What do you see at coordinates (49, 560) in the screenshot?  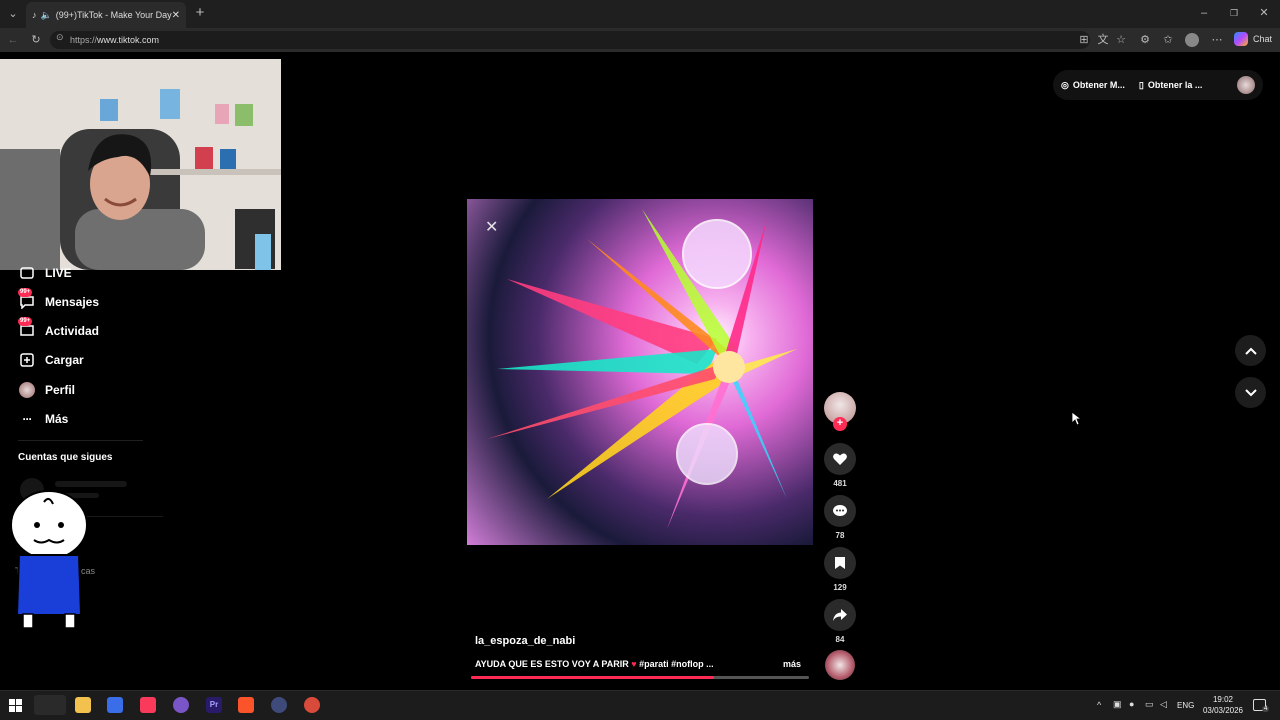 I see `streamer-sticker` at bounding box center [49, 560].